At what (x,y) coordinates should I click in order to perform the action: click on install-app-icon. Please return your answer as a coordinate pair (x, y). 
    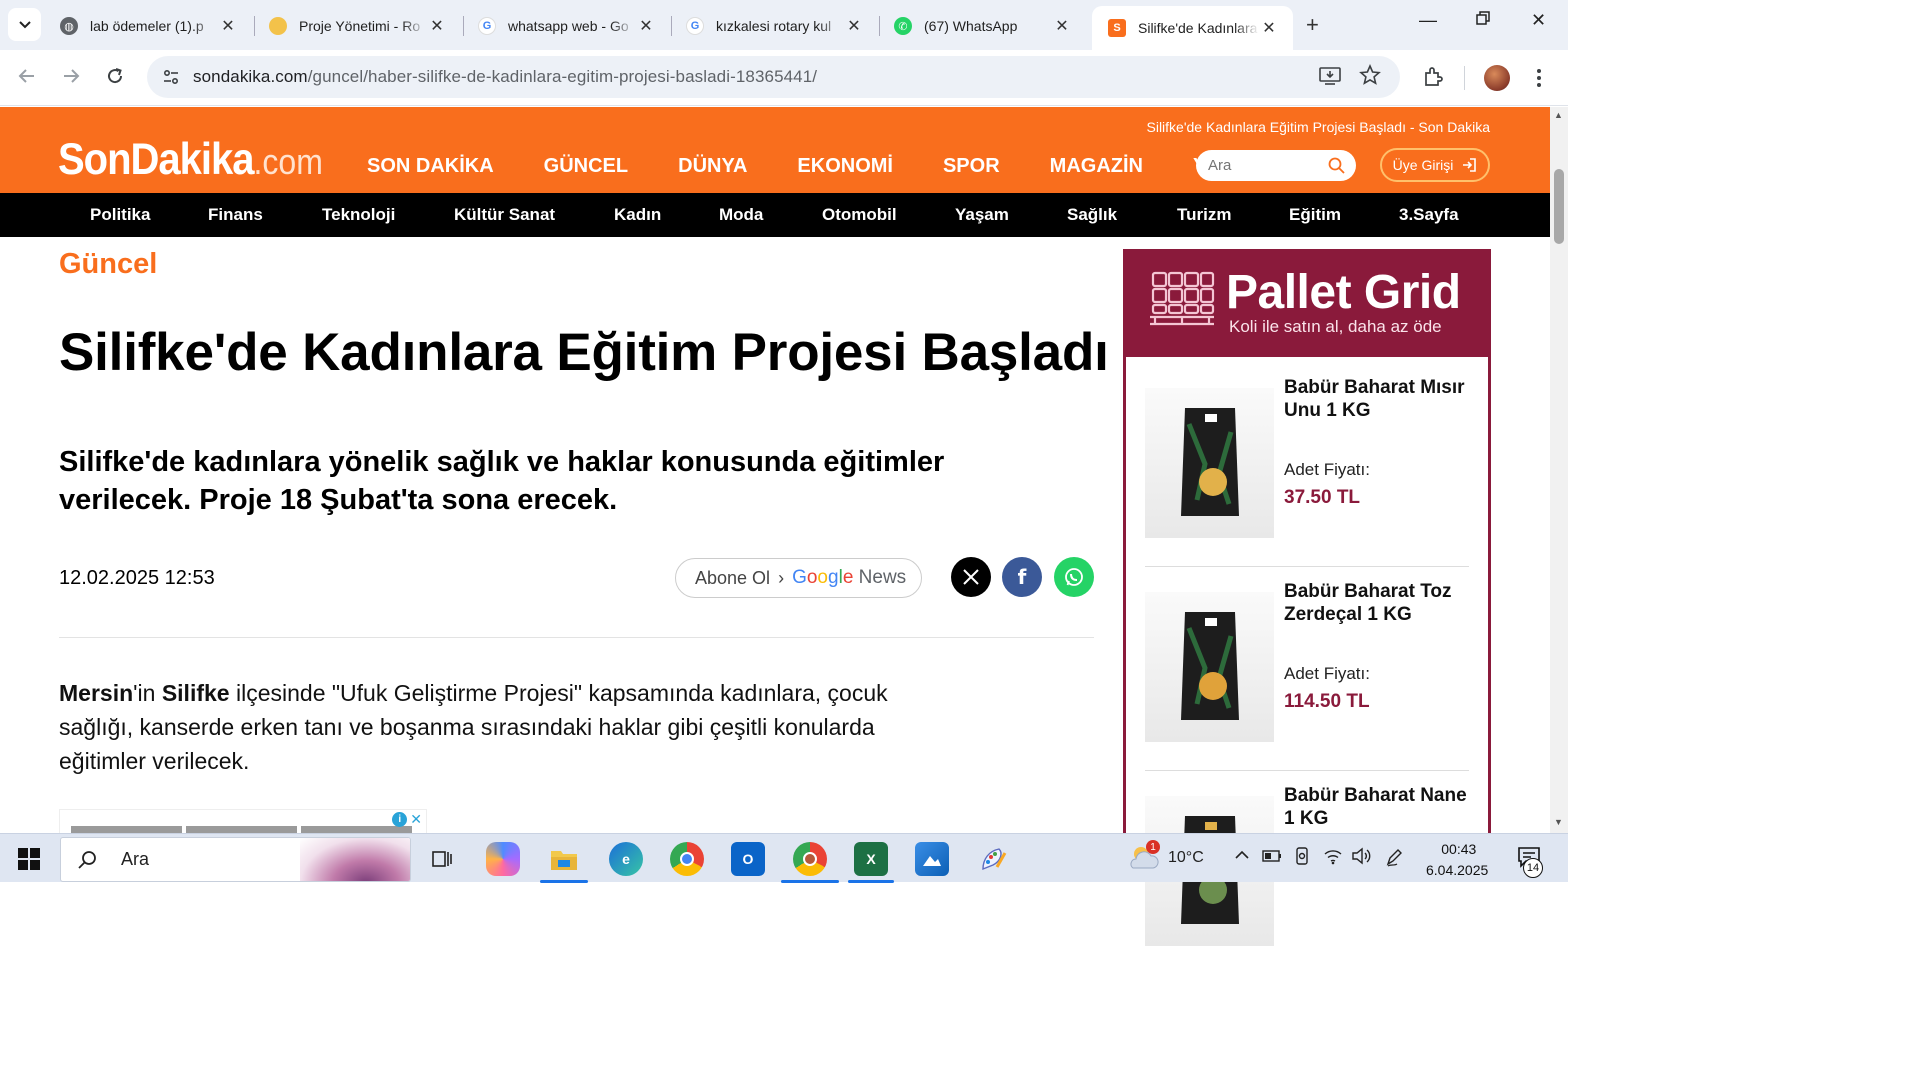
    Looking at the image, I should click on (1330, 78).